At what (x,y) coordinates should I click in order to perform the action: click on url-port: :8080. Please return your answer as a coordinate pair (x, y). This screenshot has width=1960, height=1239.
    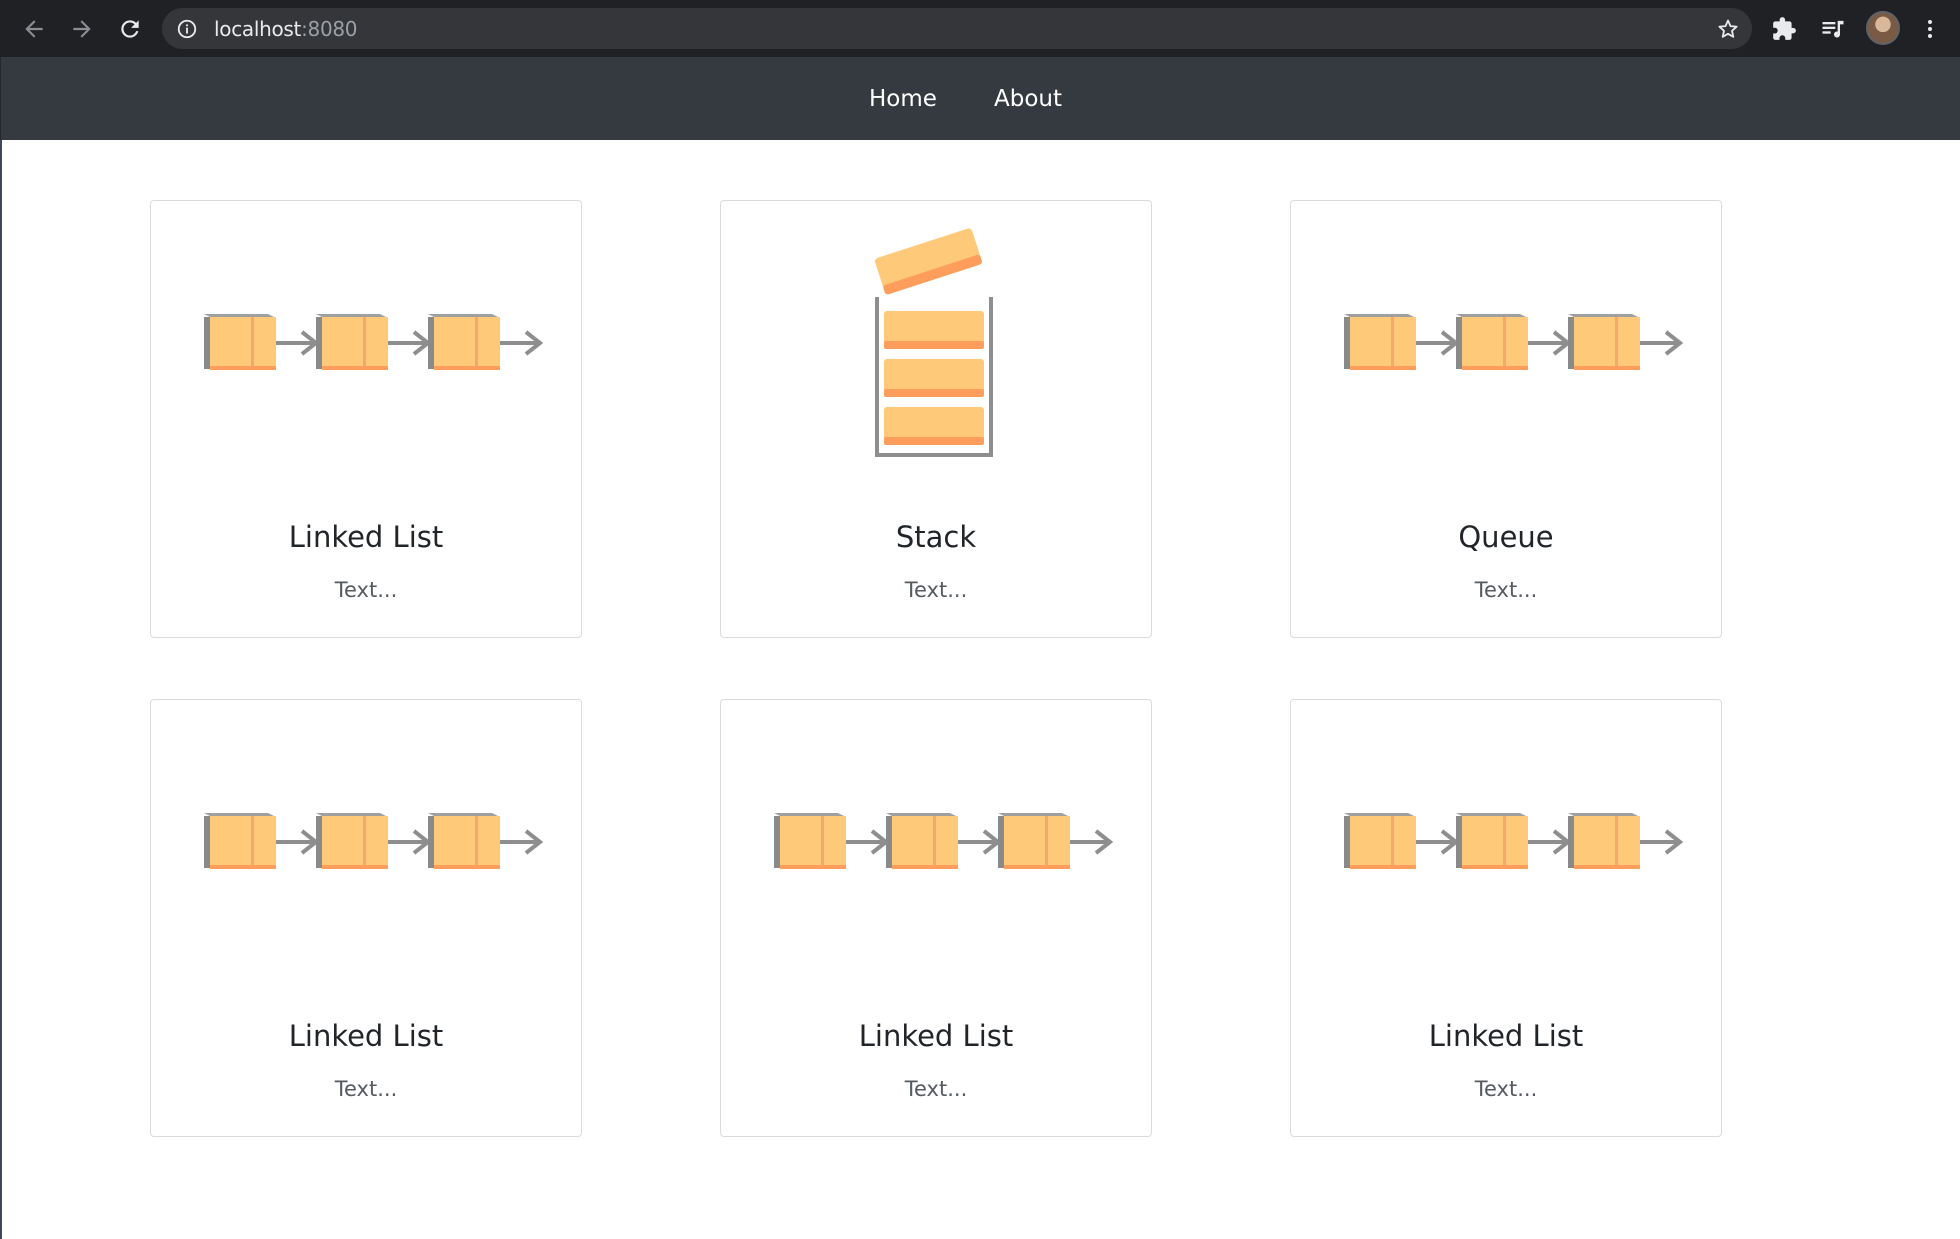
    Looking at the image, I should click on (329, 29).